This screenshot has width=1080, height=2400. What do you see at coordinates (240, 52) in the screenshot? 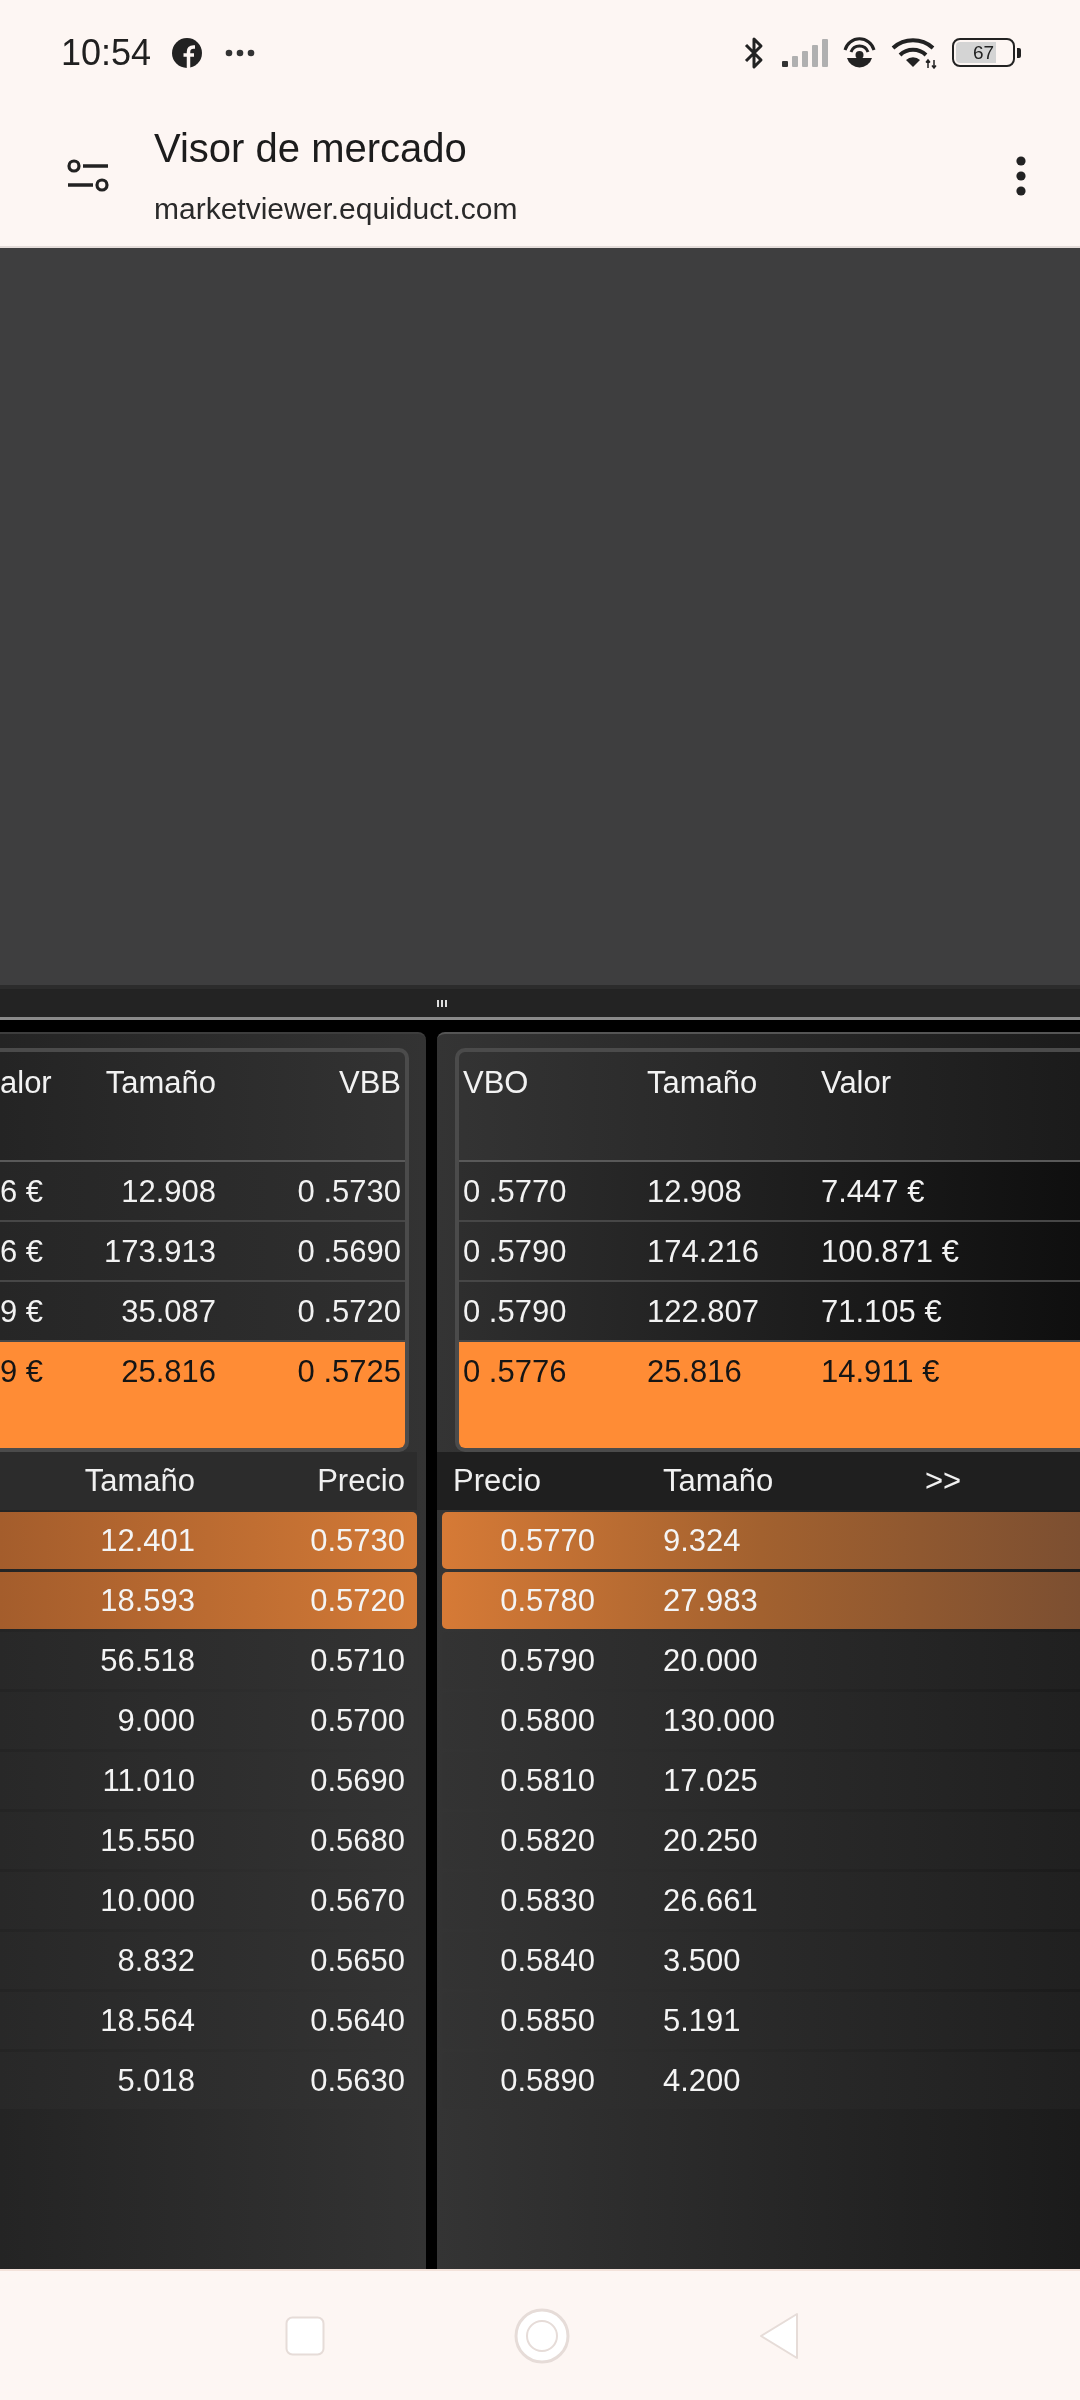
I see `more-dots-icon` at bounding box center [240, 52].